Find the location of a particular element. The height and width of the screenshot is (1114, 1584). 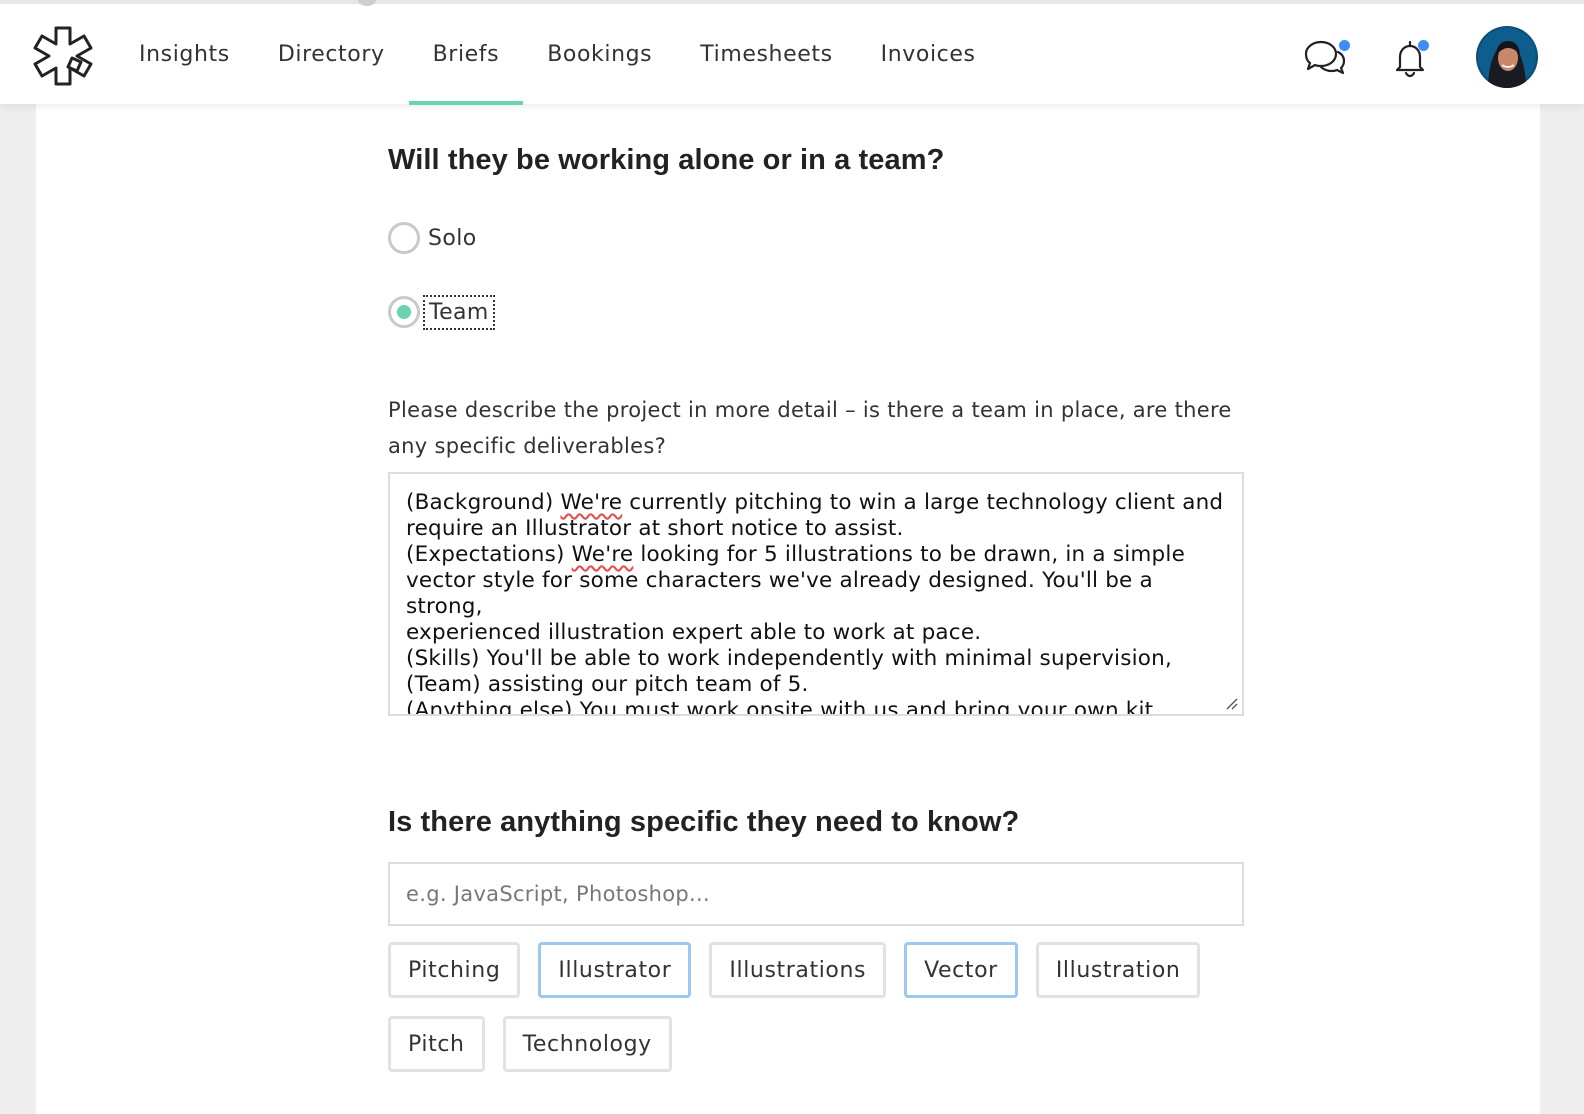

user-avatar is located at coordinates (1507, 57).